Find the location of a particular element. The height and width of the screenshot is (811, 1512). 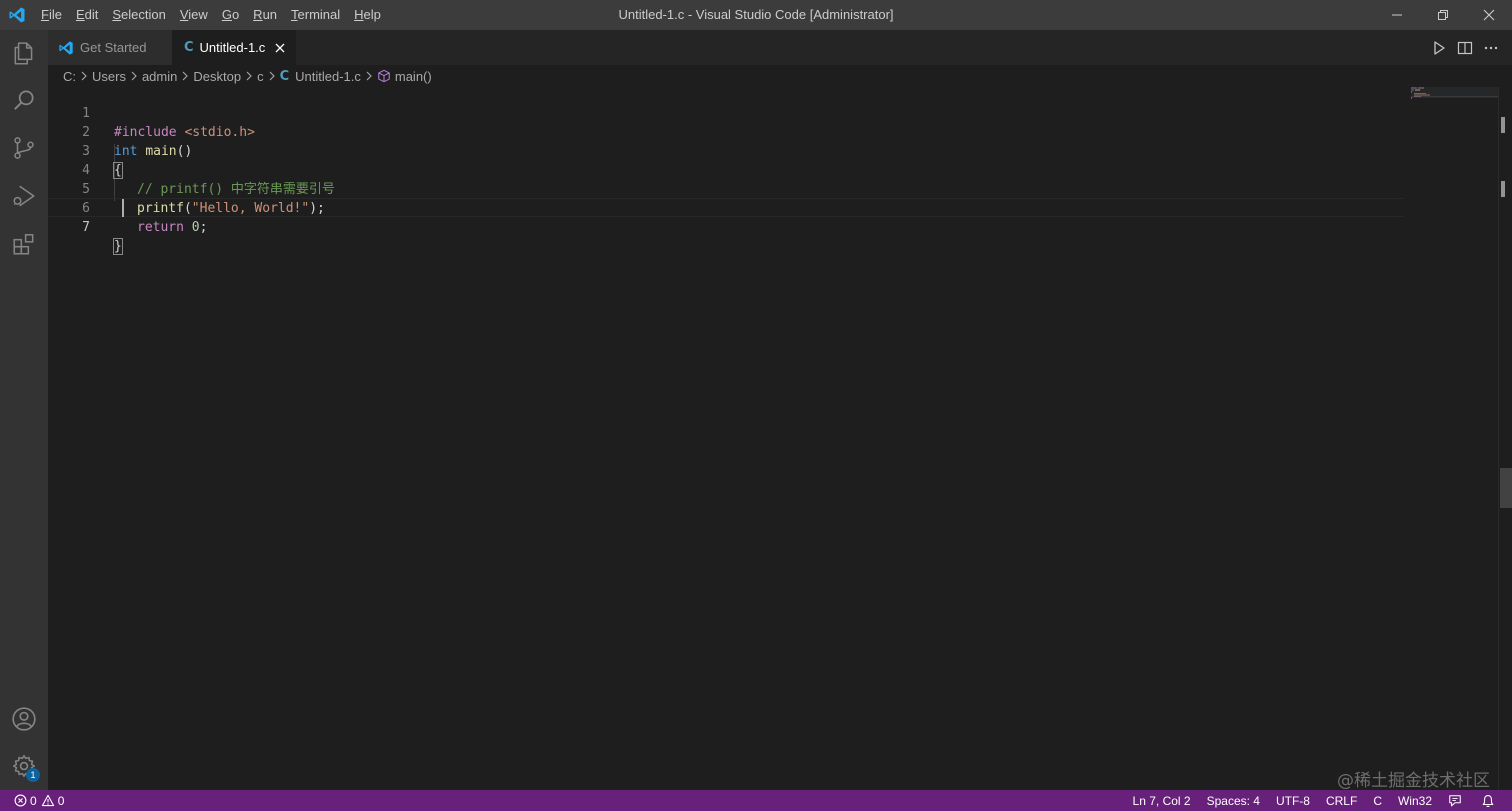

tab-untitled-1-c: C Untitled-1.c is located at coordinates (234, 47).